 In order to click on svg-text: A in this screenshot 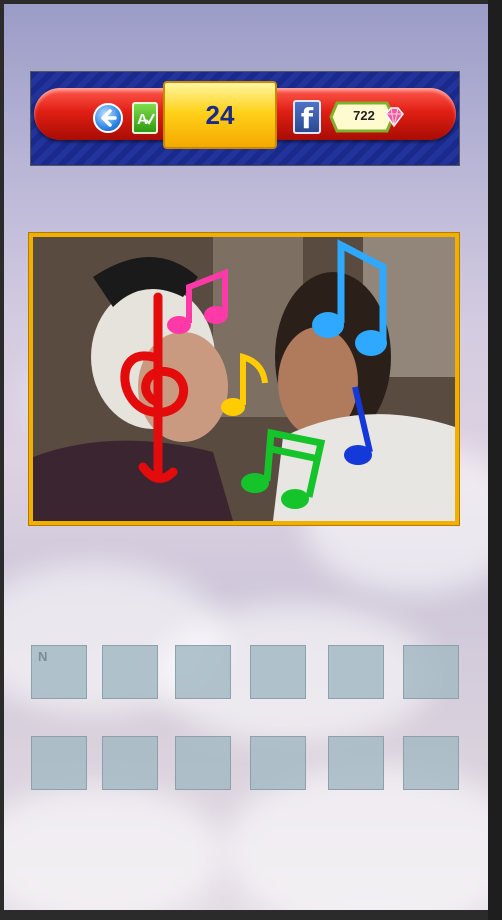, I will do `click(142, 119)`.